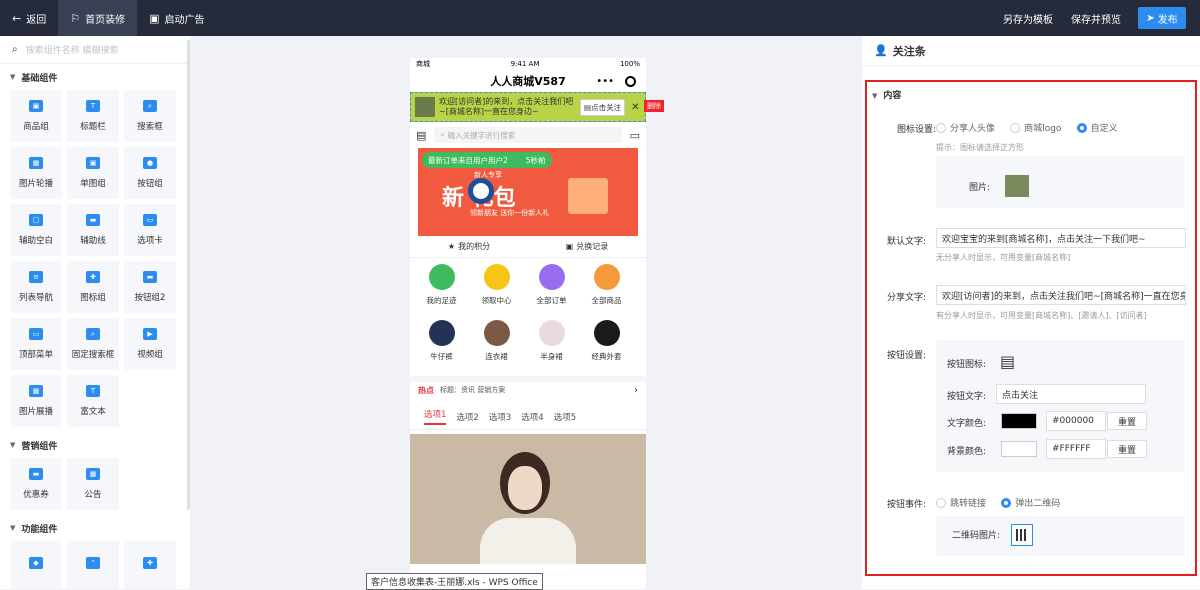  I want to click on component-item: ▣ 商品组, so click(36, 116).